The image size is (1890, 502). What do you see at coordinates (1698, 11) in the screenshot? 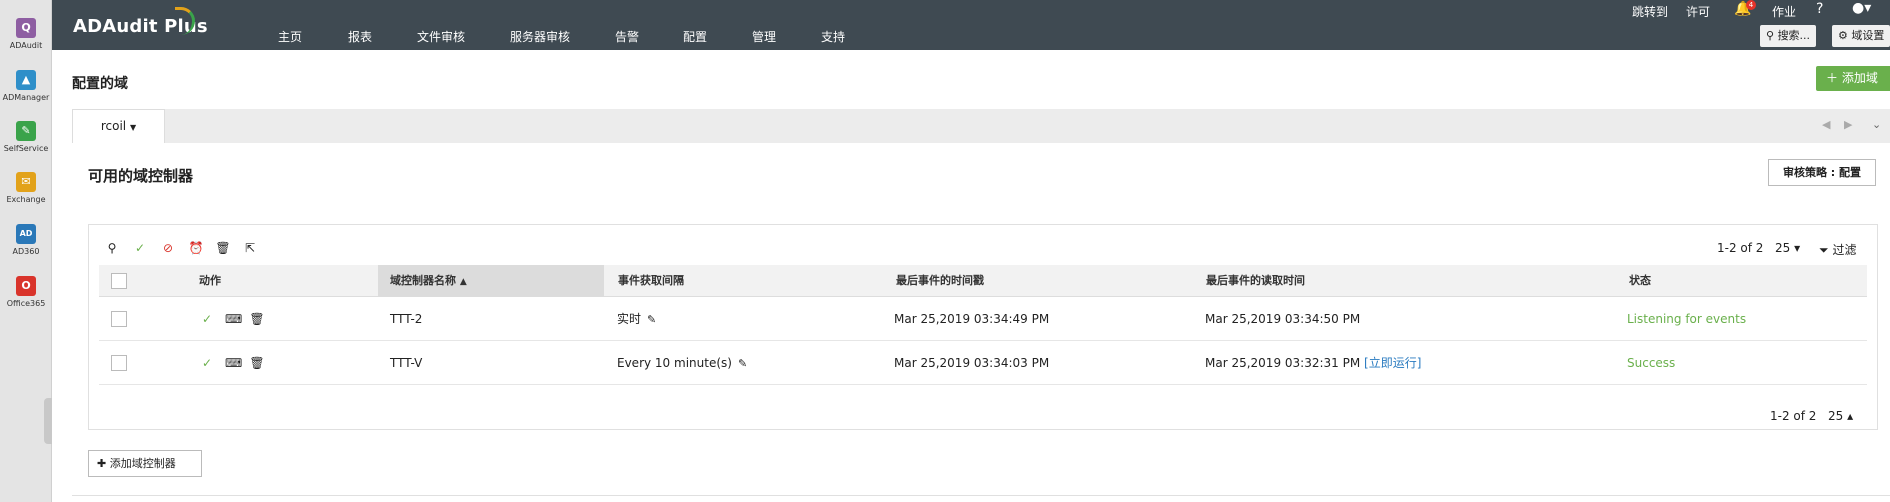
I see `license-link: 许可` at bounding box center [1698, 11].